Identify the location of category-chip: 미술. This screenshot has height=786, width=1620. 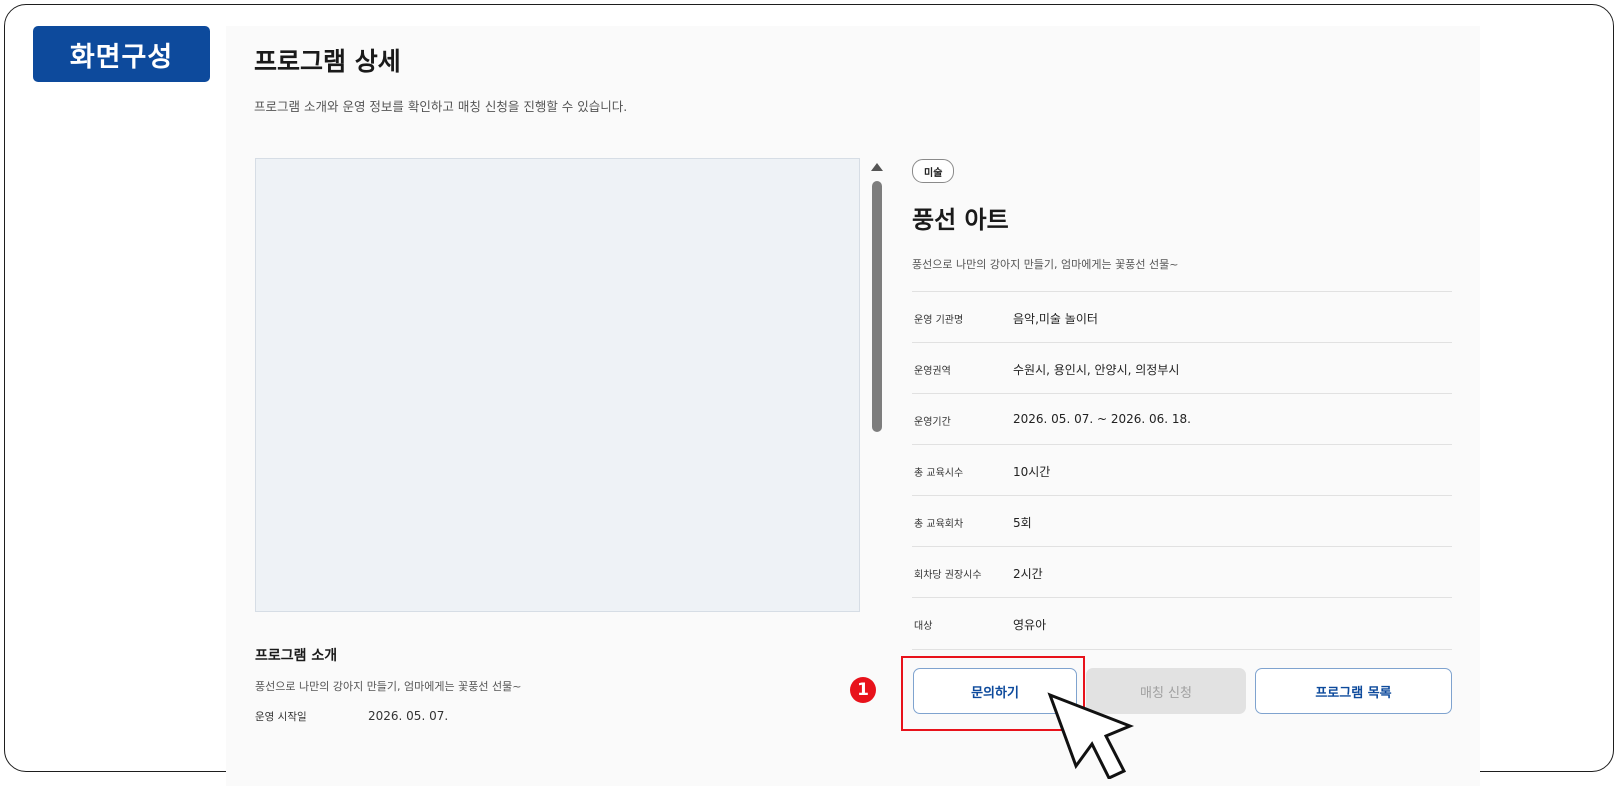
(933, 171).